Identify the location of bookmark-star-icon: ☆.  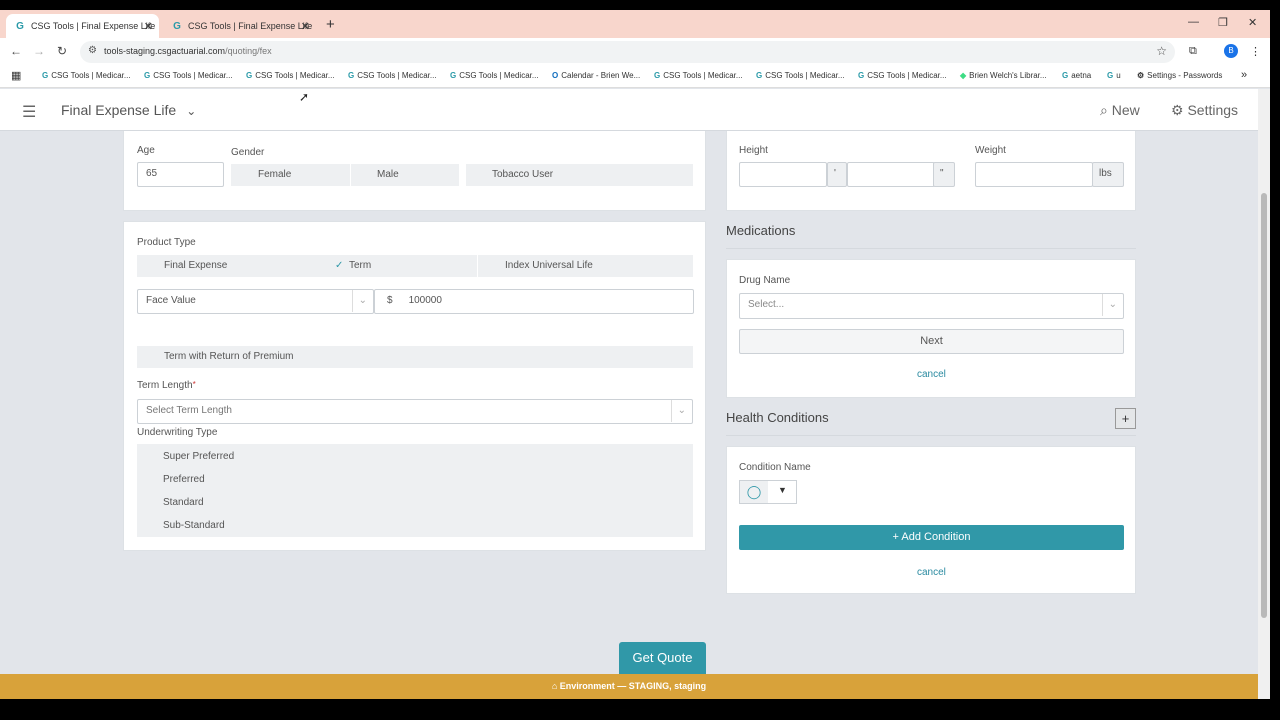
(1161, 51).